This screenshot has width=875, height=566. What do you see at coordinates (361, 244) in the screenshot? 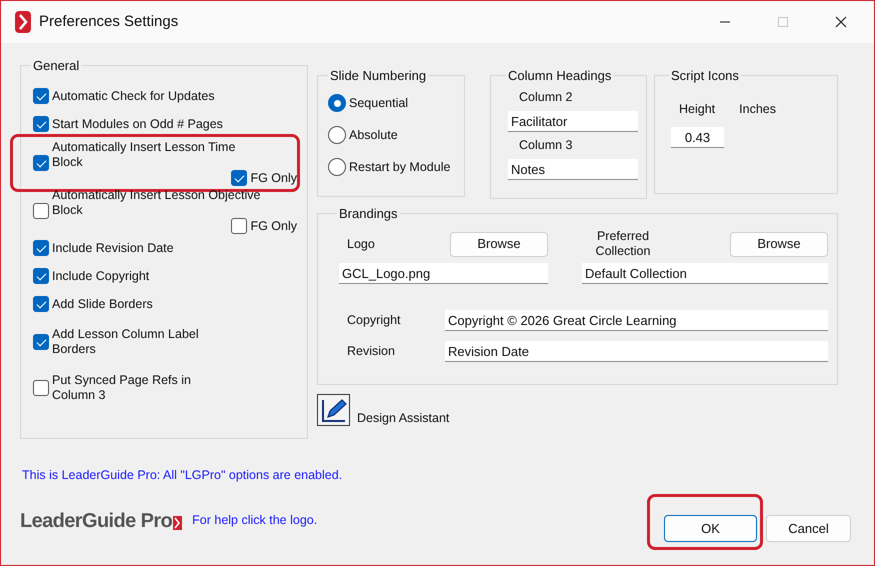
I see `logo-label: Logo` at bounding box center [361, 244].